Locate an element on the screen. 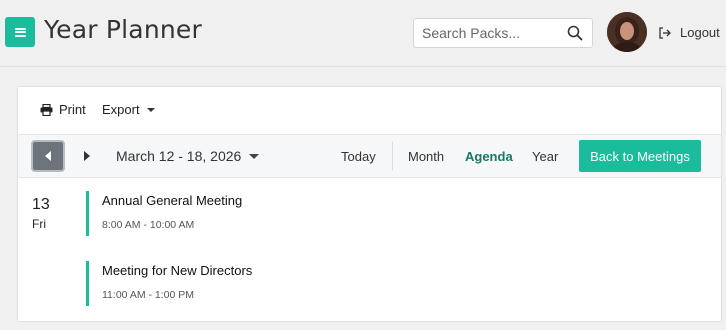  chevron-left-icon is located at coordinates (48, 156).